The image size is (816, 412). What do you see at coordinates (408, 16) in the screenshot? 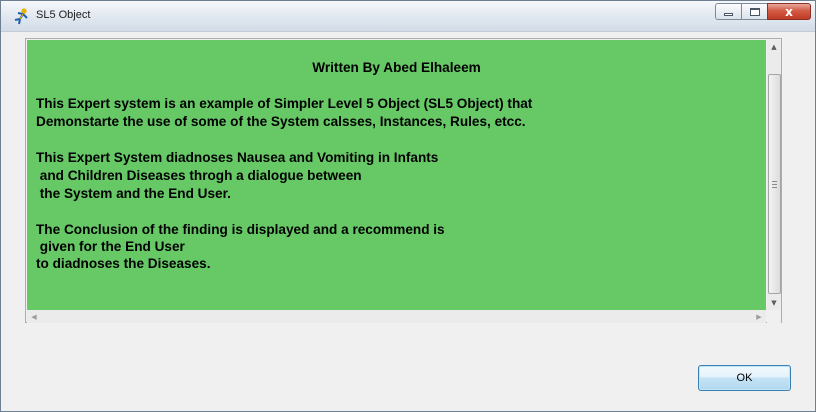
I see `title-bar: SL5 Object x` at bounding box center [408, 16].